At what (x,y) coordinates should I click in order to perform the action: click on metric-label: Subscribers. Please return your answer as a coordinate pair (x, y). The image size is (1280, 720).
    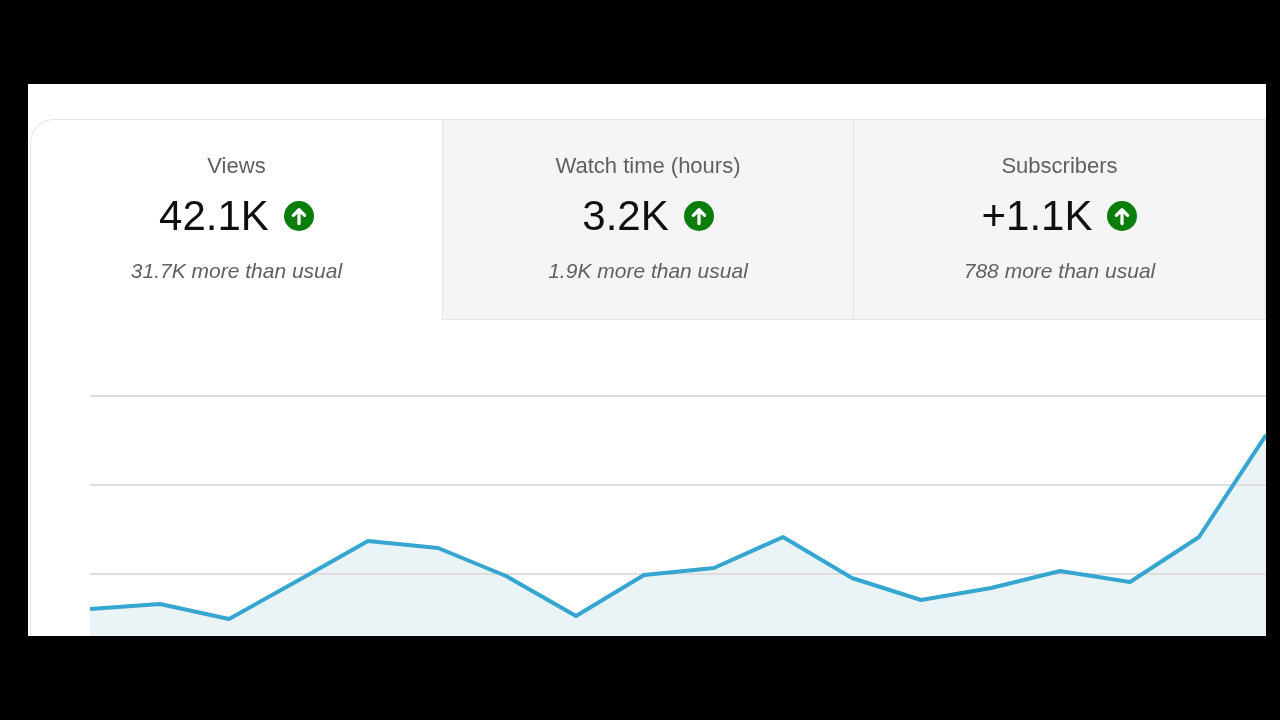
    Looking at the image, I should click on (1059, 166).